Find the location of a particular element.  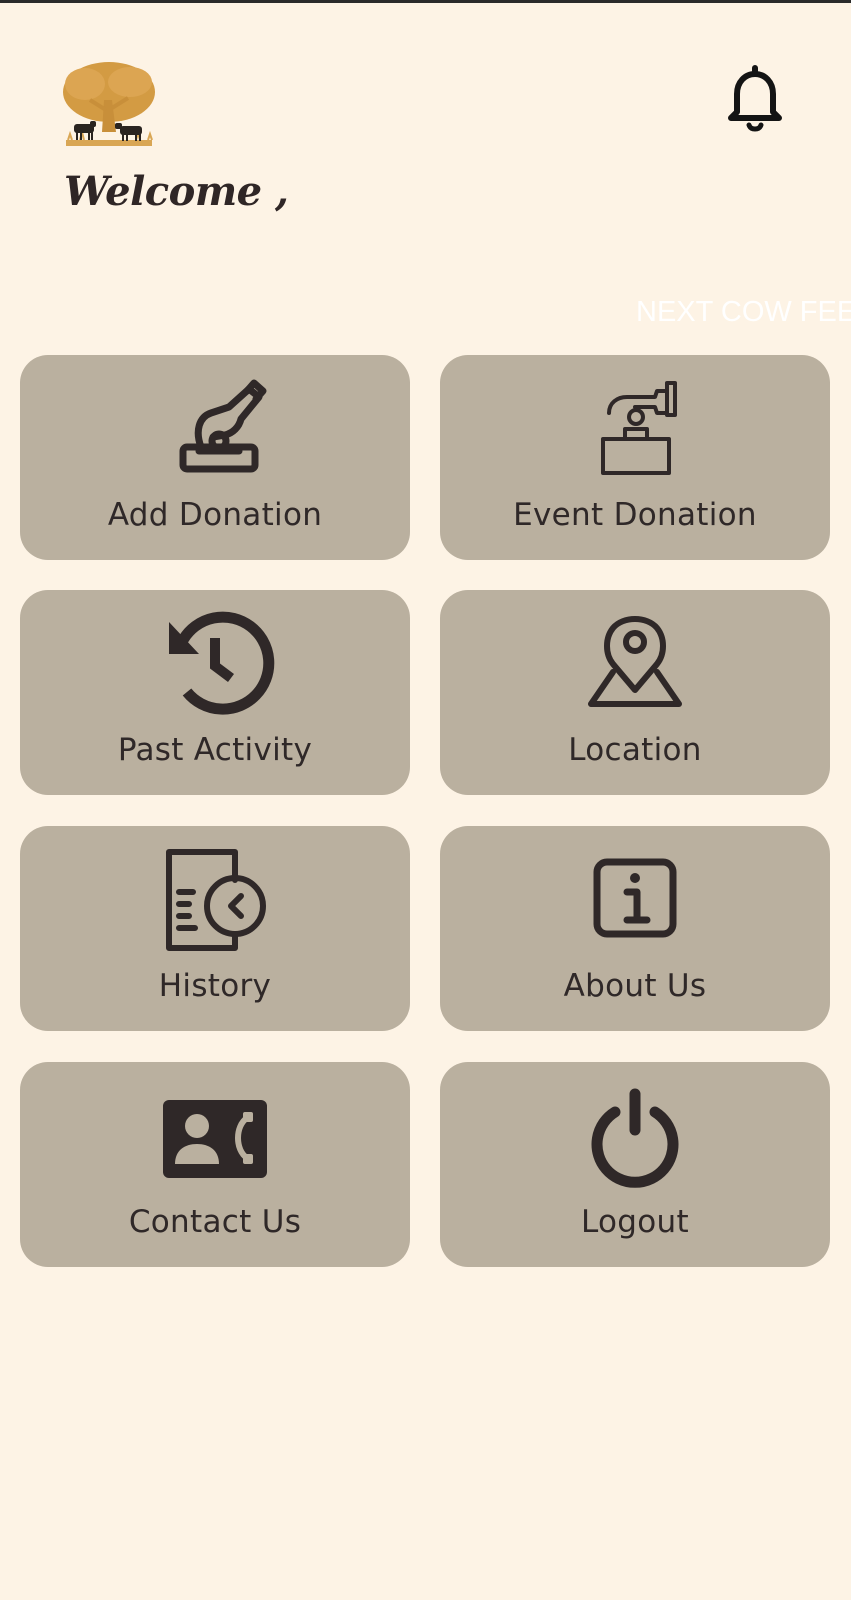

about-us-label: About Us is located at coordinates (635, 986).